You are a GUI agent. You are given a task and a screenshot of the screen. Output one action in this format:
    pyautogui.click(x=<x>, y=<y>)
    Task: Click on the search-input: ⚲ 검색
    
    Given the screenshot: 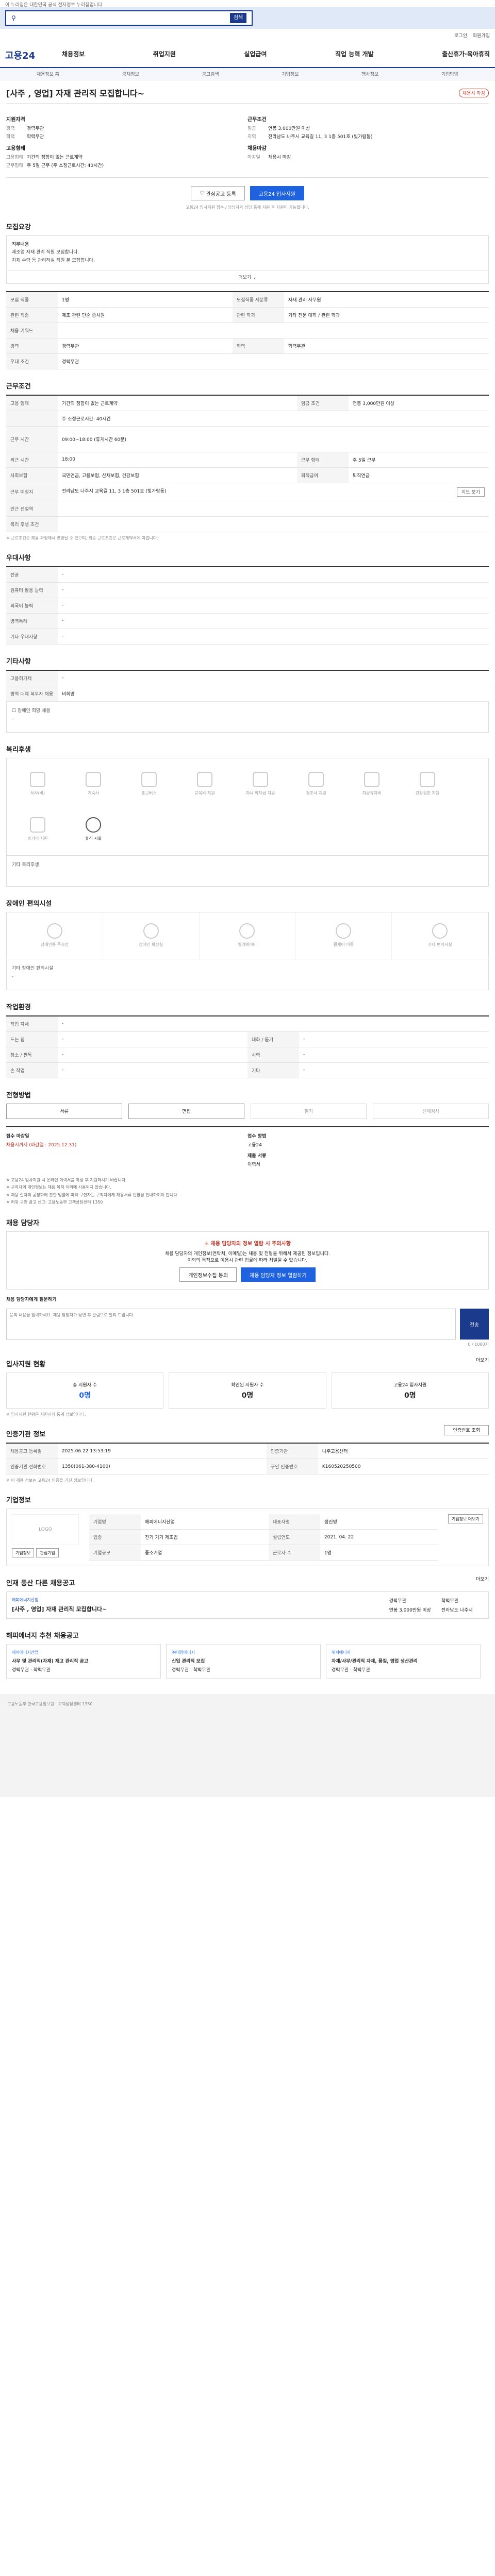 What is the action you would take?
    pyautogui.click(x=129, y=18)
    